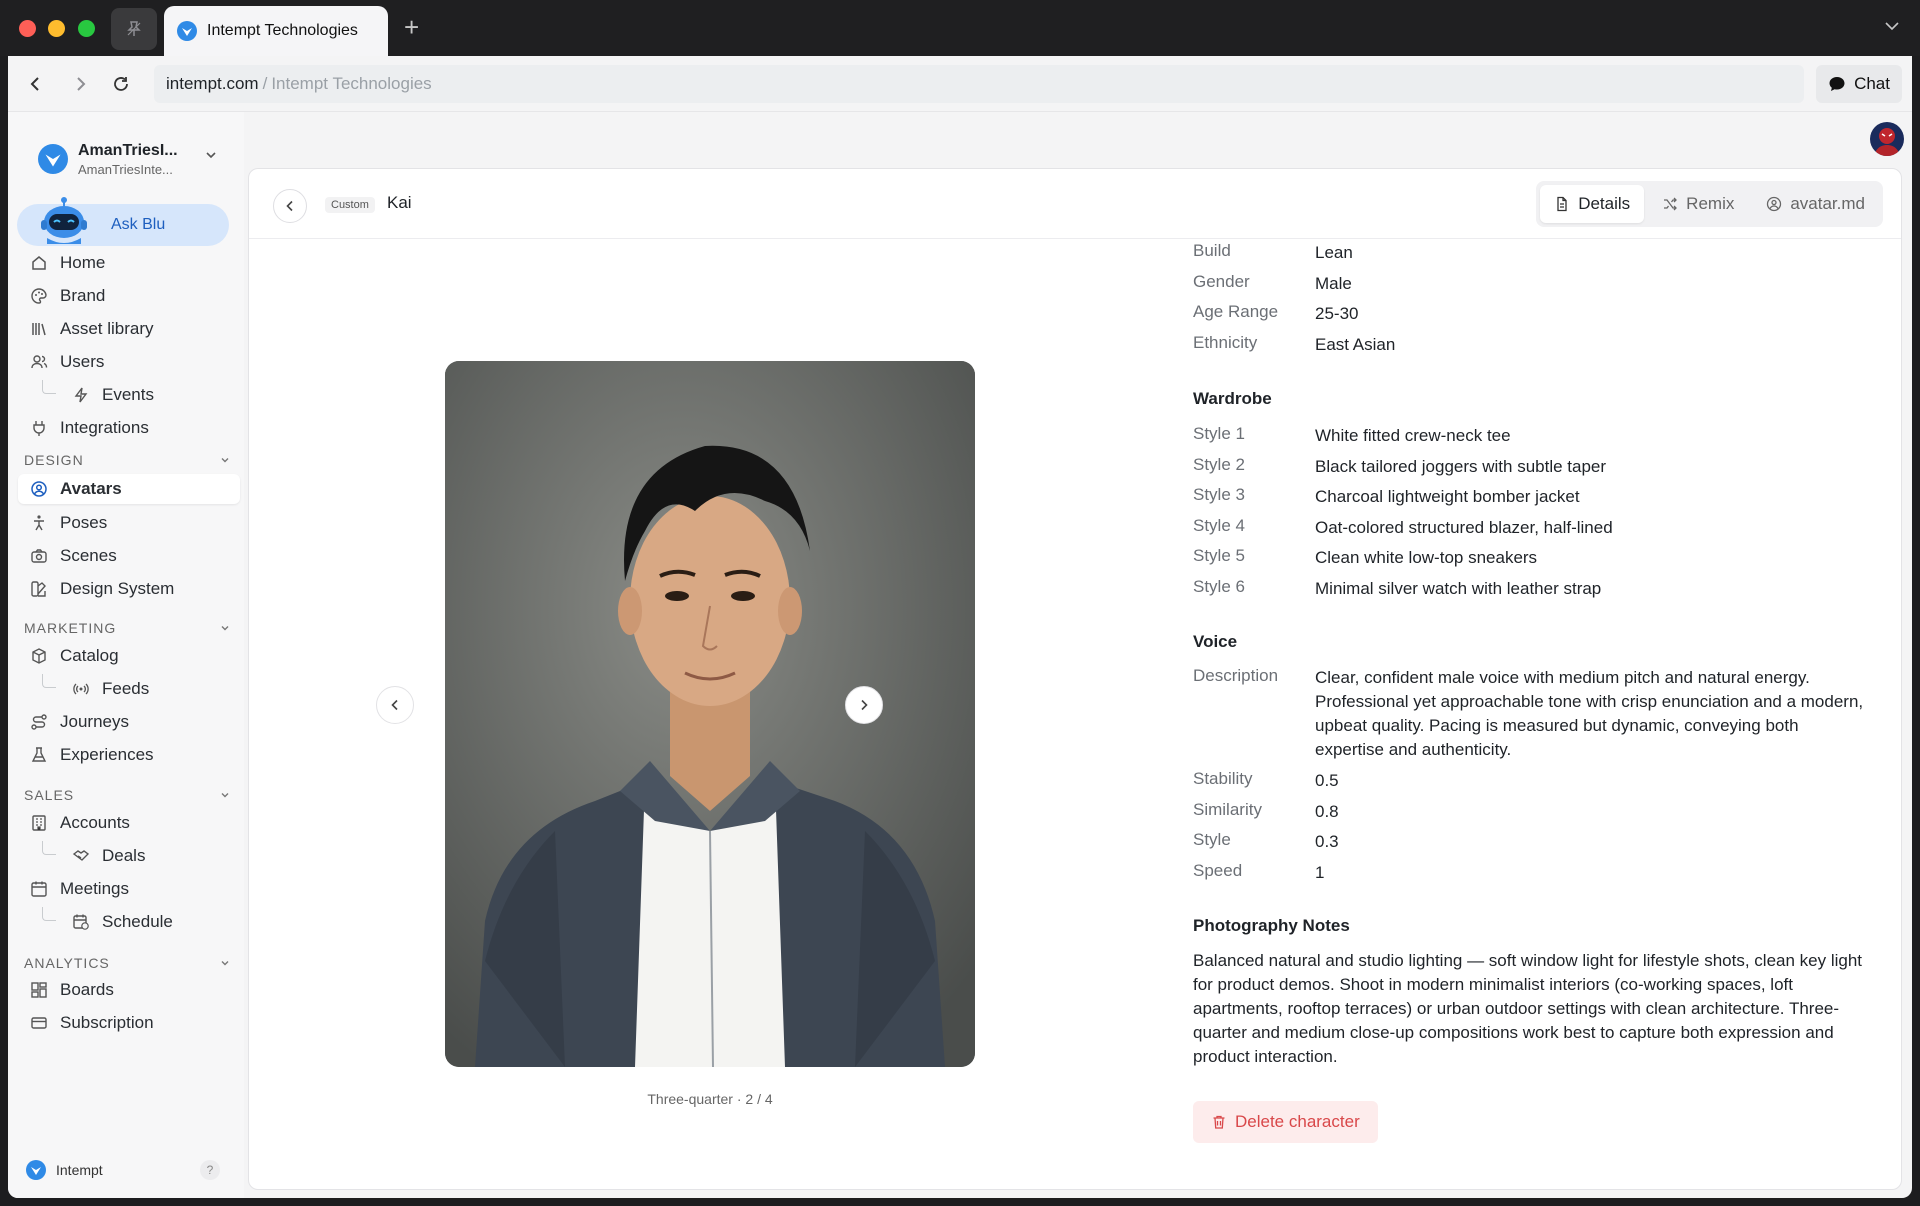 The height and width of the screenshot is (1206, 1920). I want to click on document-icon, so click(1562, 204).